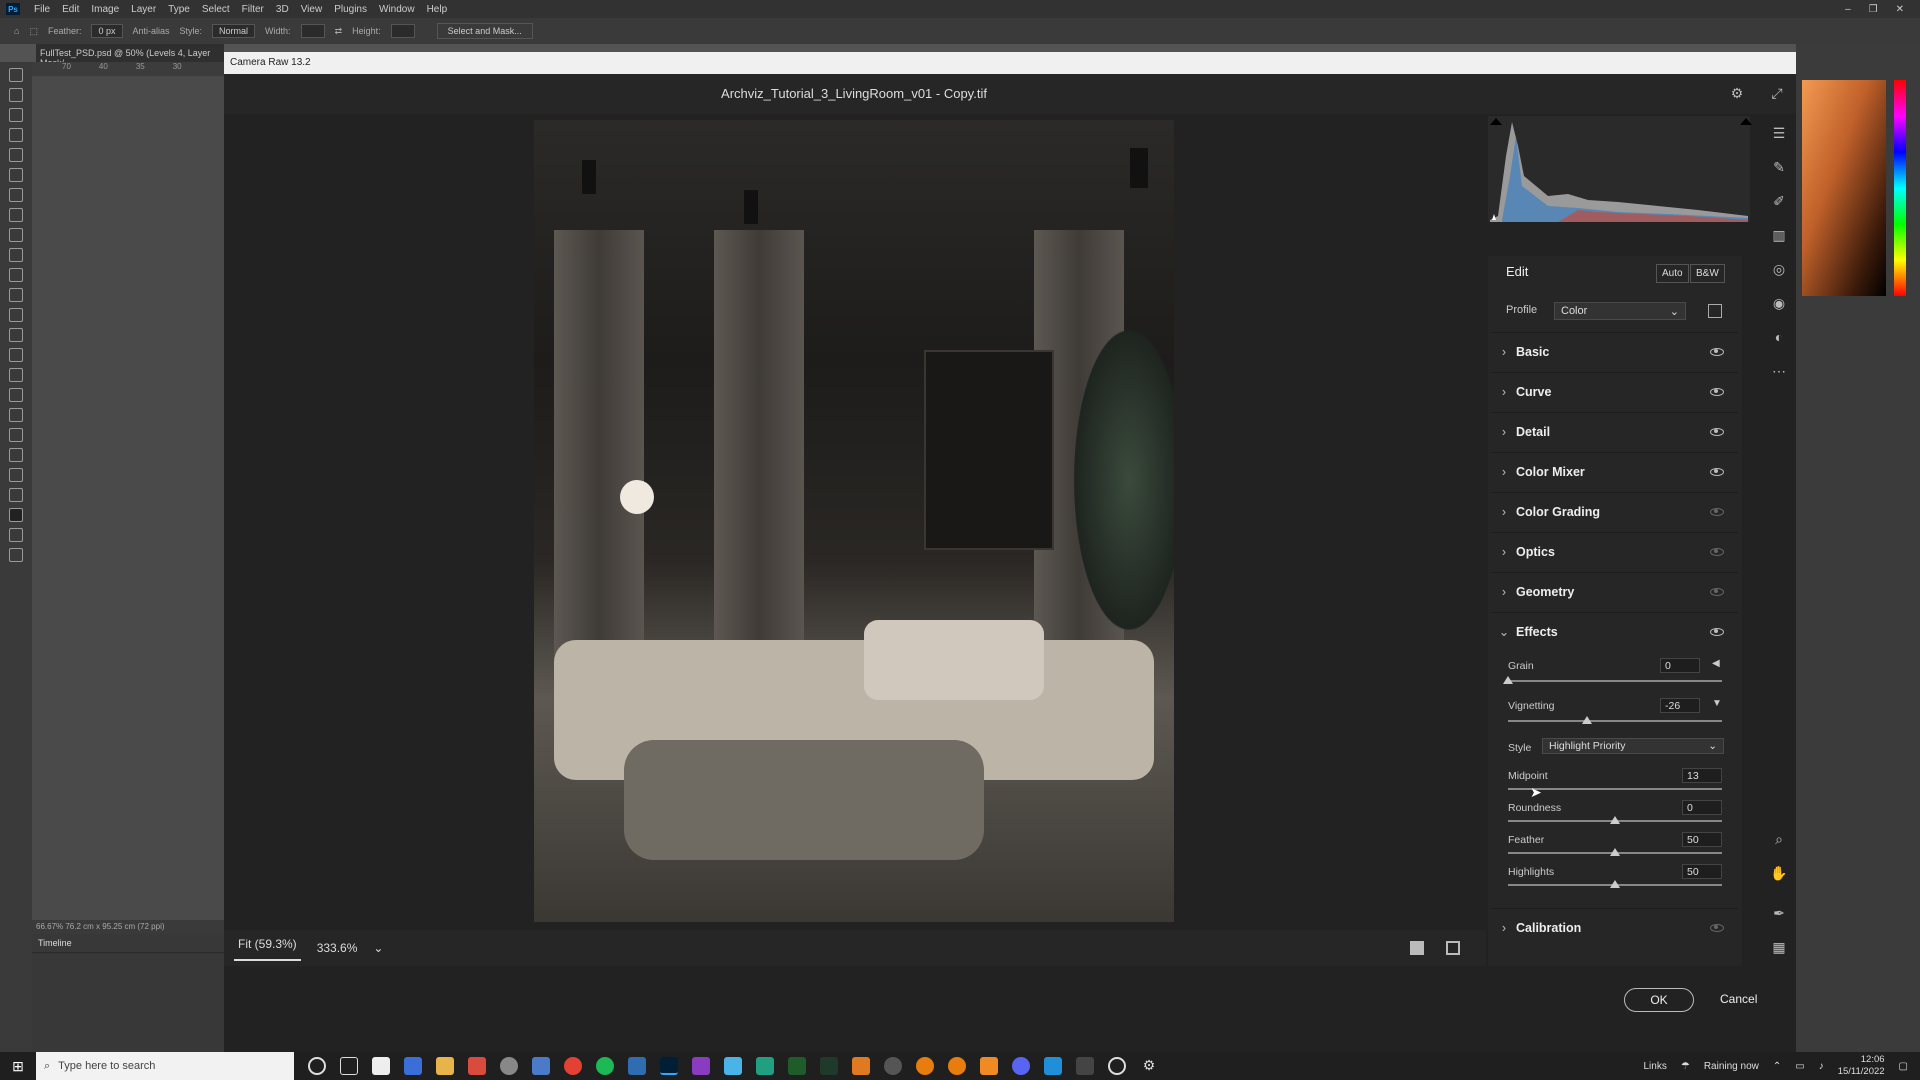 The height and width of the screenshot is (1080, 1920). Describe the element at coordinates (1737, 93) in the screenshot. I see `gear-icon: ⚙` at that location.